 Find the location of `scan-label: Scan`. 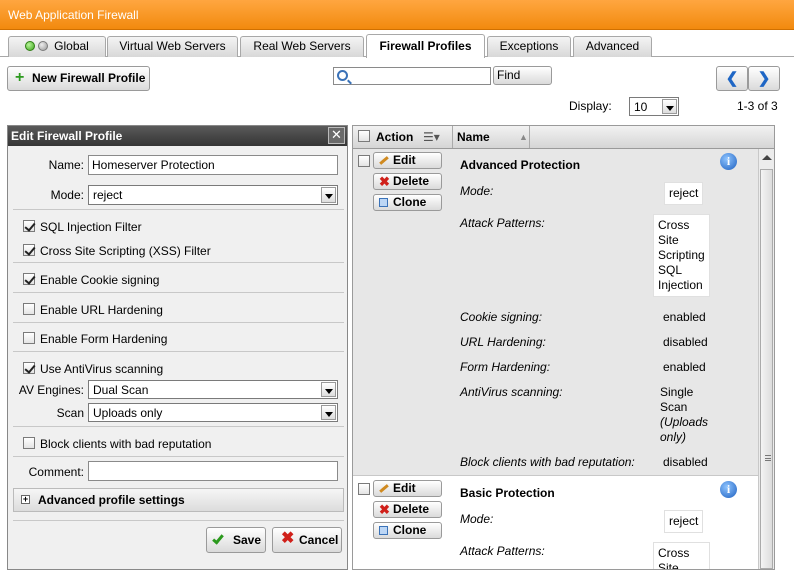

scan-label: Scan is located at coordinates (70, 413).